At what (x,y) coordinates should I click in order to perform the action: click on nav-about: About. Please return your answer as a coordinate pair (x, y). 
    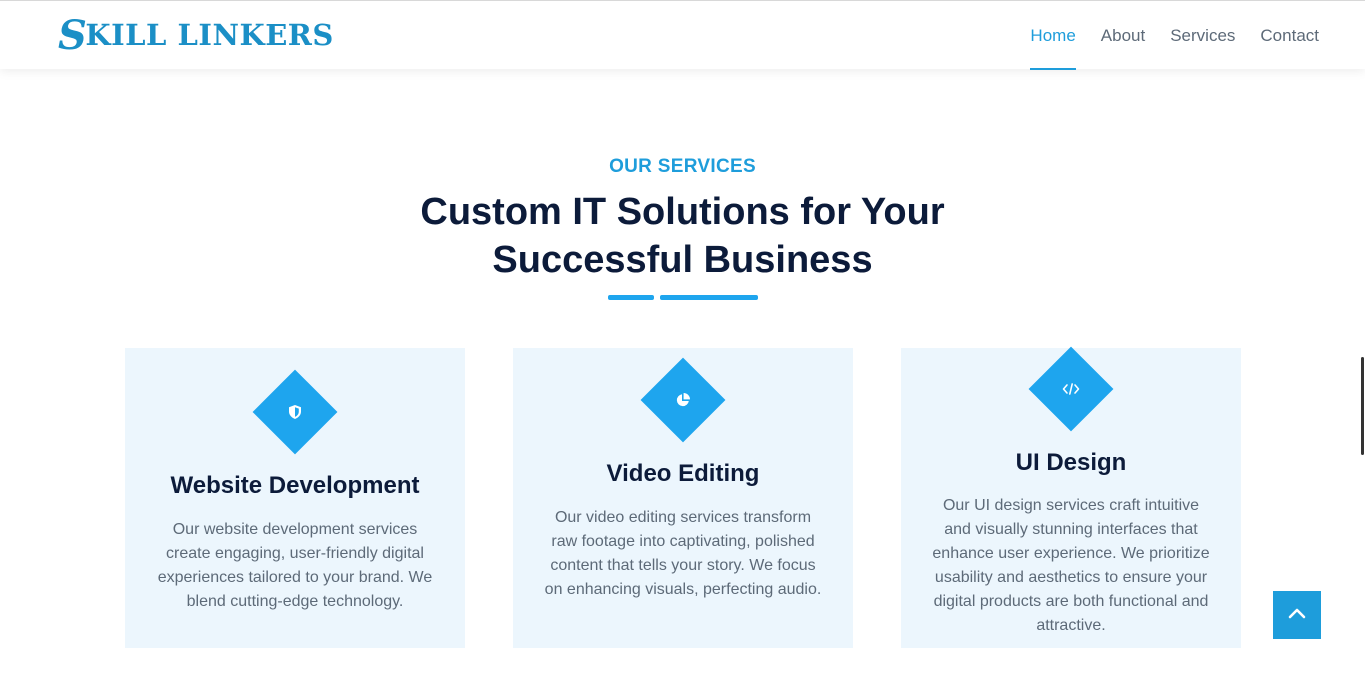
    Looking at the image, I should click on (1123, 35).